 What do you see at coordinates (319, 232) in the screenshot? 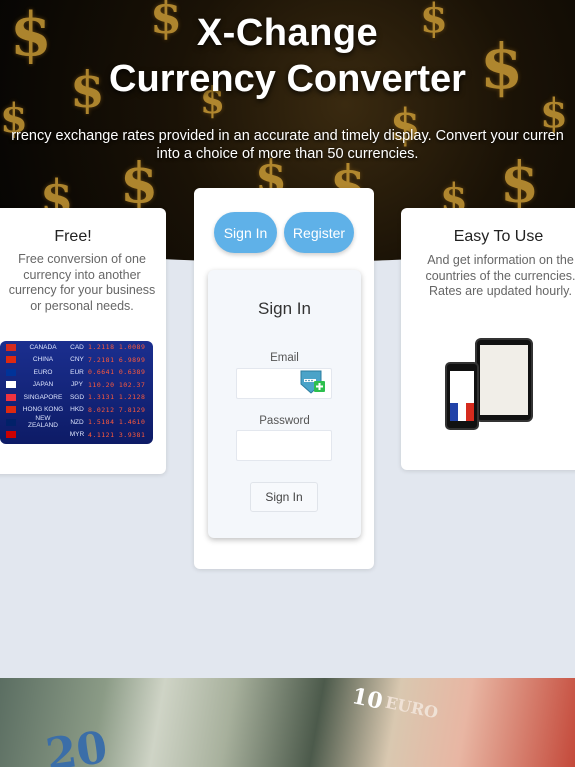
I see `register-tab-button: Register` at bounding box center [319, 232].